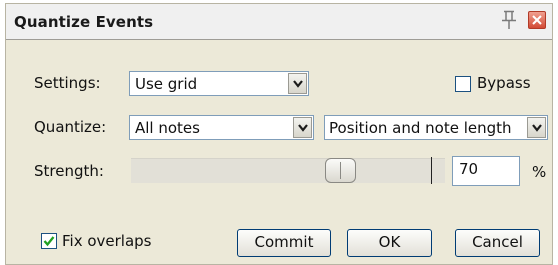 The height and width of the screenshot is (265, 558). I want to click on ok-button: OK, so click(389, 243).